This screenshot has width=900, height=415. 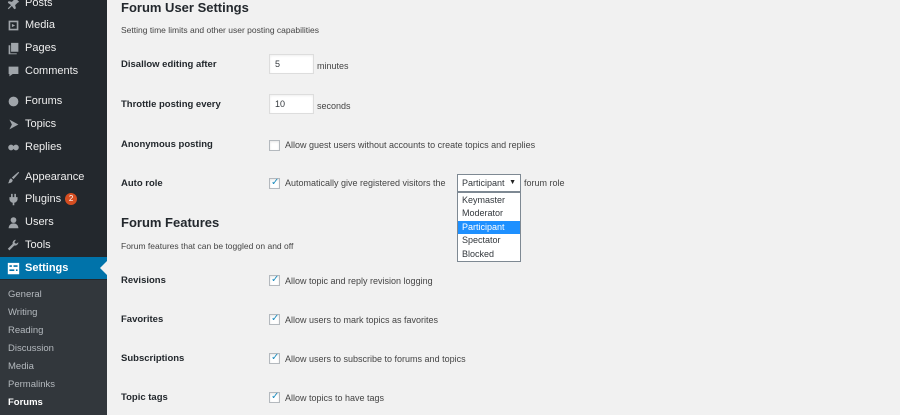 What do you see at coordinates (144, 397) in the screenshot?
I see `topic-tags-label: Topic tags` at bounding box center [144, 397].